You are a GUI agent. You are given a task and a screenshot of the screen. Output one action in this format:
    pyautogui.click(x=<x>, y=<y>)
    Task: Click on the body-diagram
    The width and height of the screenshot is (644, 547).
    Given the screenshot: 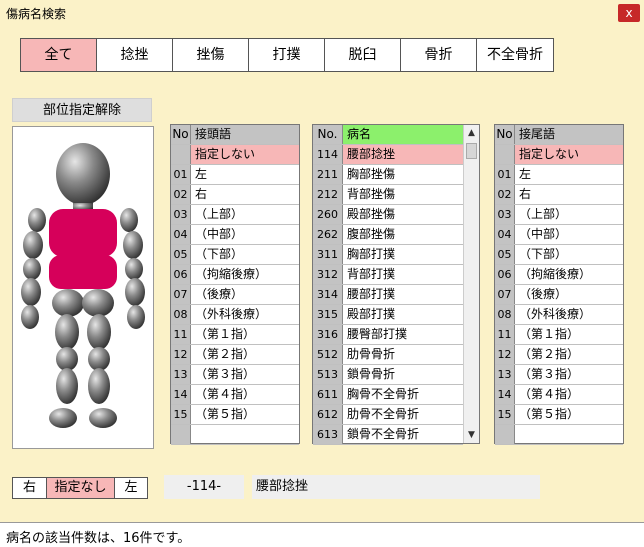 What is the action you would take?
    pyautogui.click(x=83, y=285)
    